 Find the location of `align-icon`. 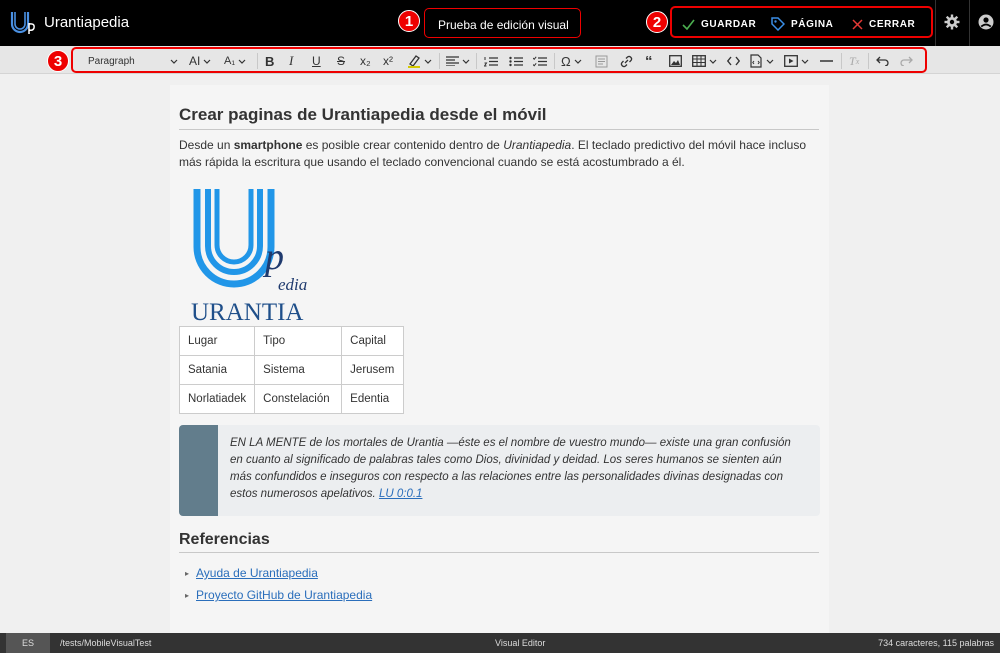

align-icon is located at coordinates (452, 61).